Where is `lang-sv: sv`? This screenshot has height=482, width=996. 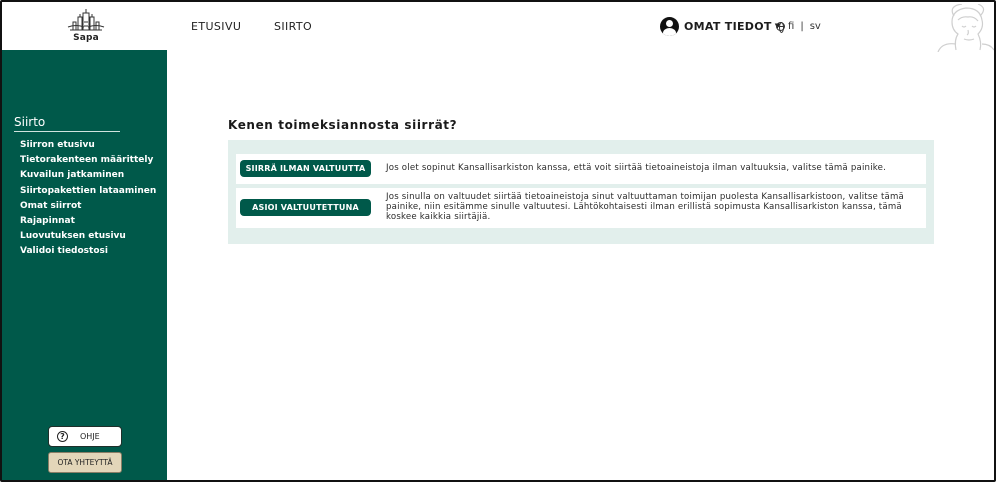 lang-sv: sv is located at coordinates (815, 26).